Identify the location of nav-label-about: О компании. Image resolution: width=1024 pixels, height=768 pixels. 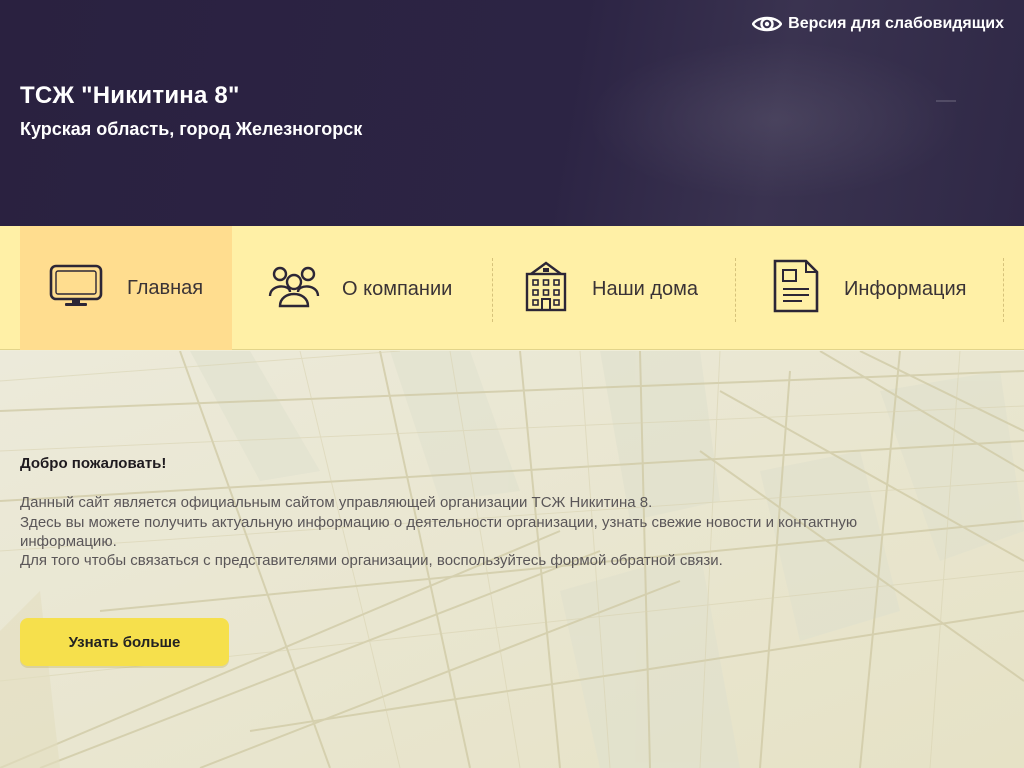
(397, 289).